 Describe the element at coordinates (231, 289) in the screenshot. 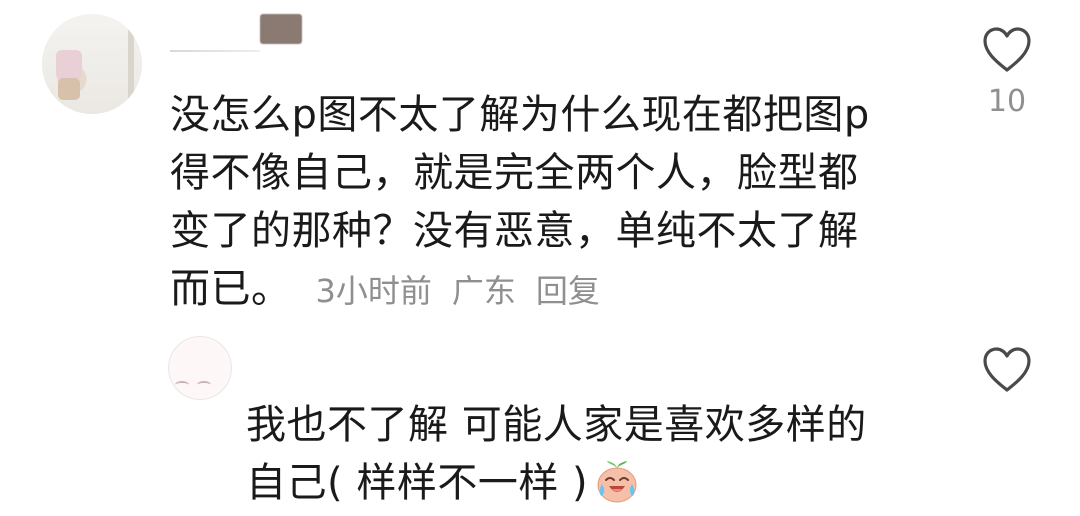

I see `comment-line: 而已。` at that location.